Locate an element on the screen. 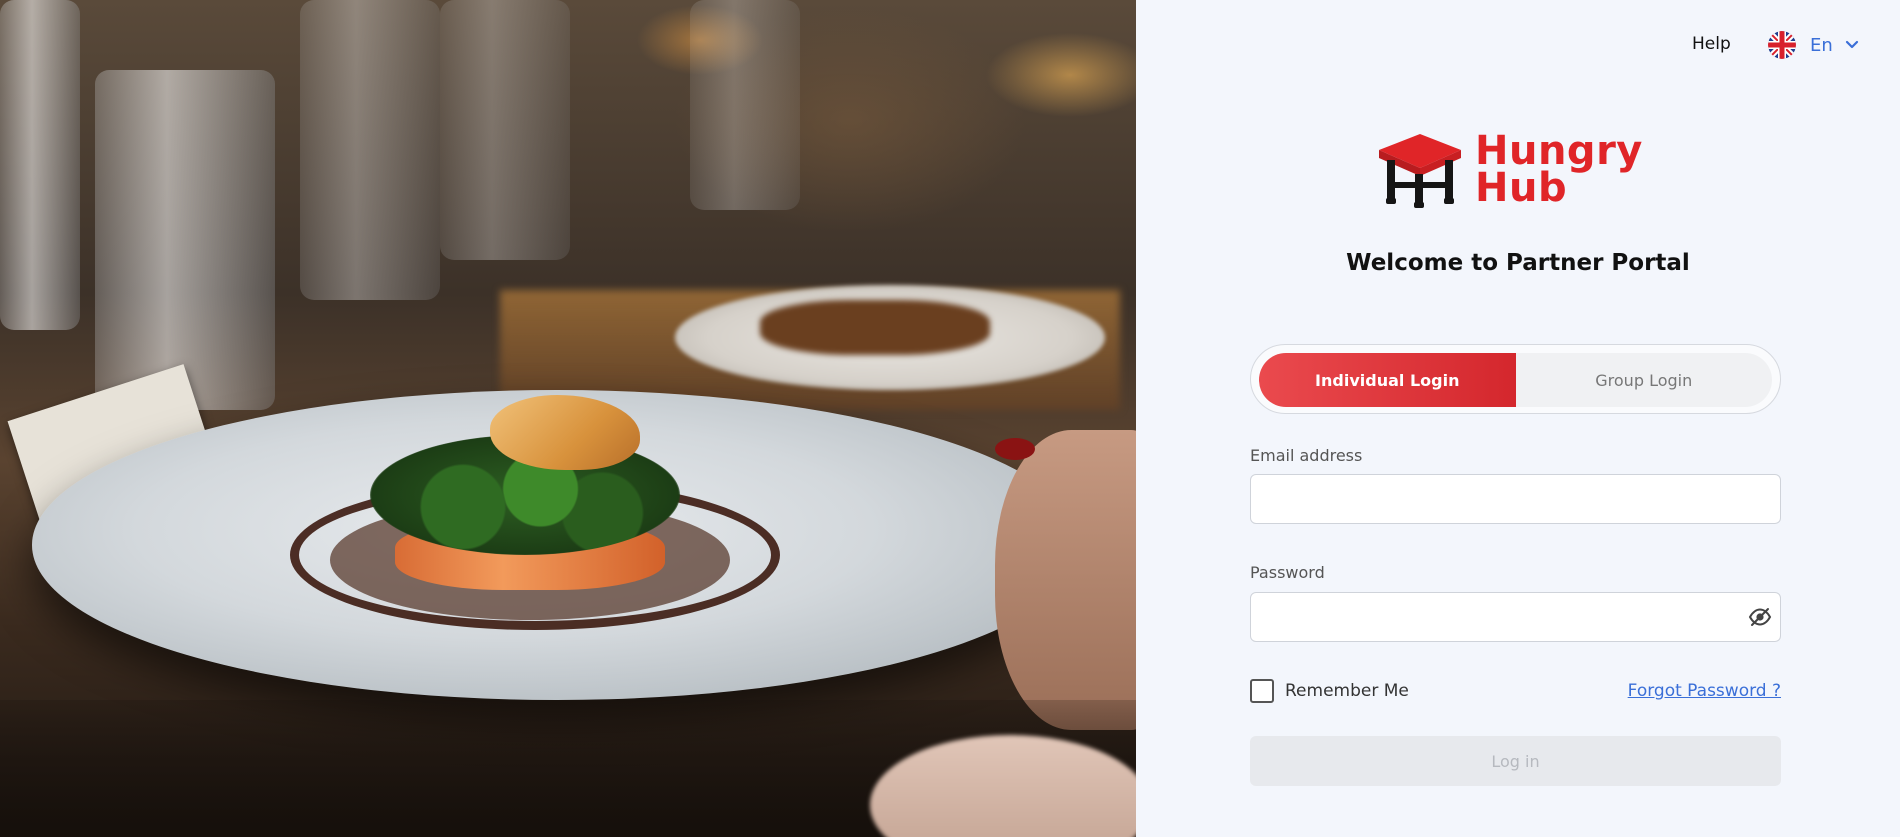  help-link: Help is located at coordinates (1711, 44).